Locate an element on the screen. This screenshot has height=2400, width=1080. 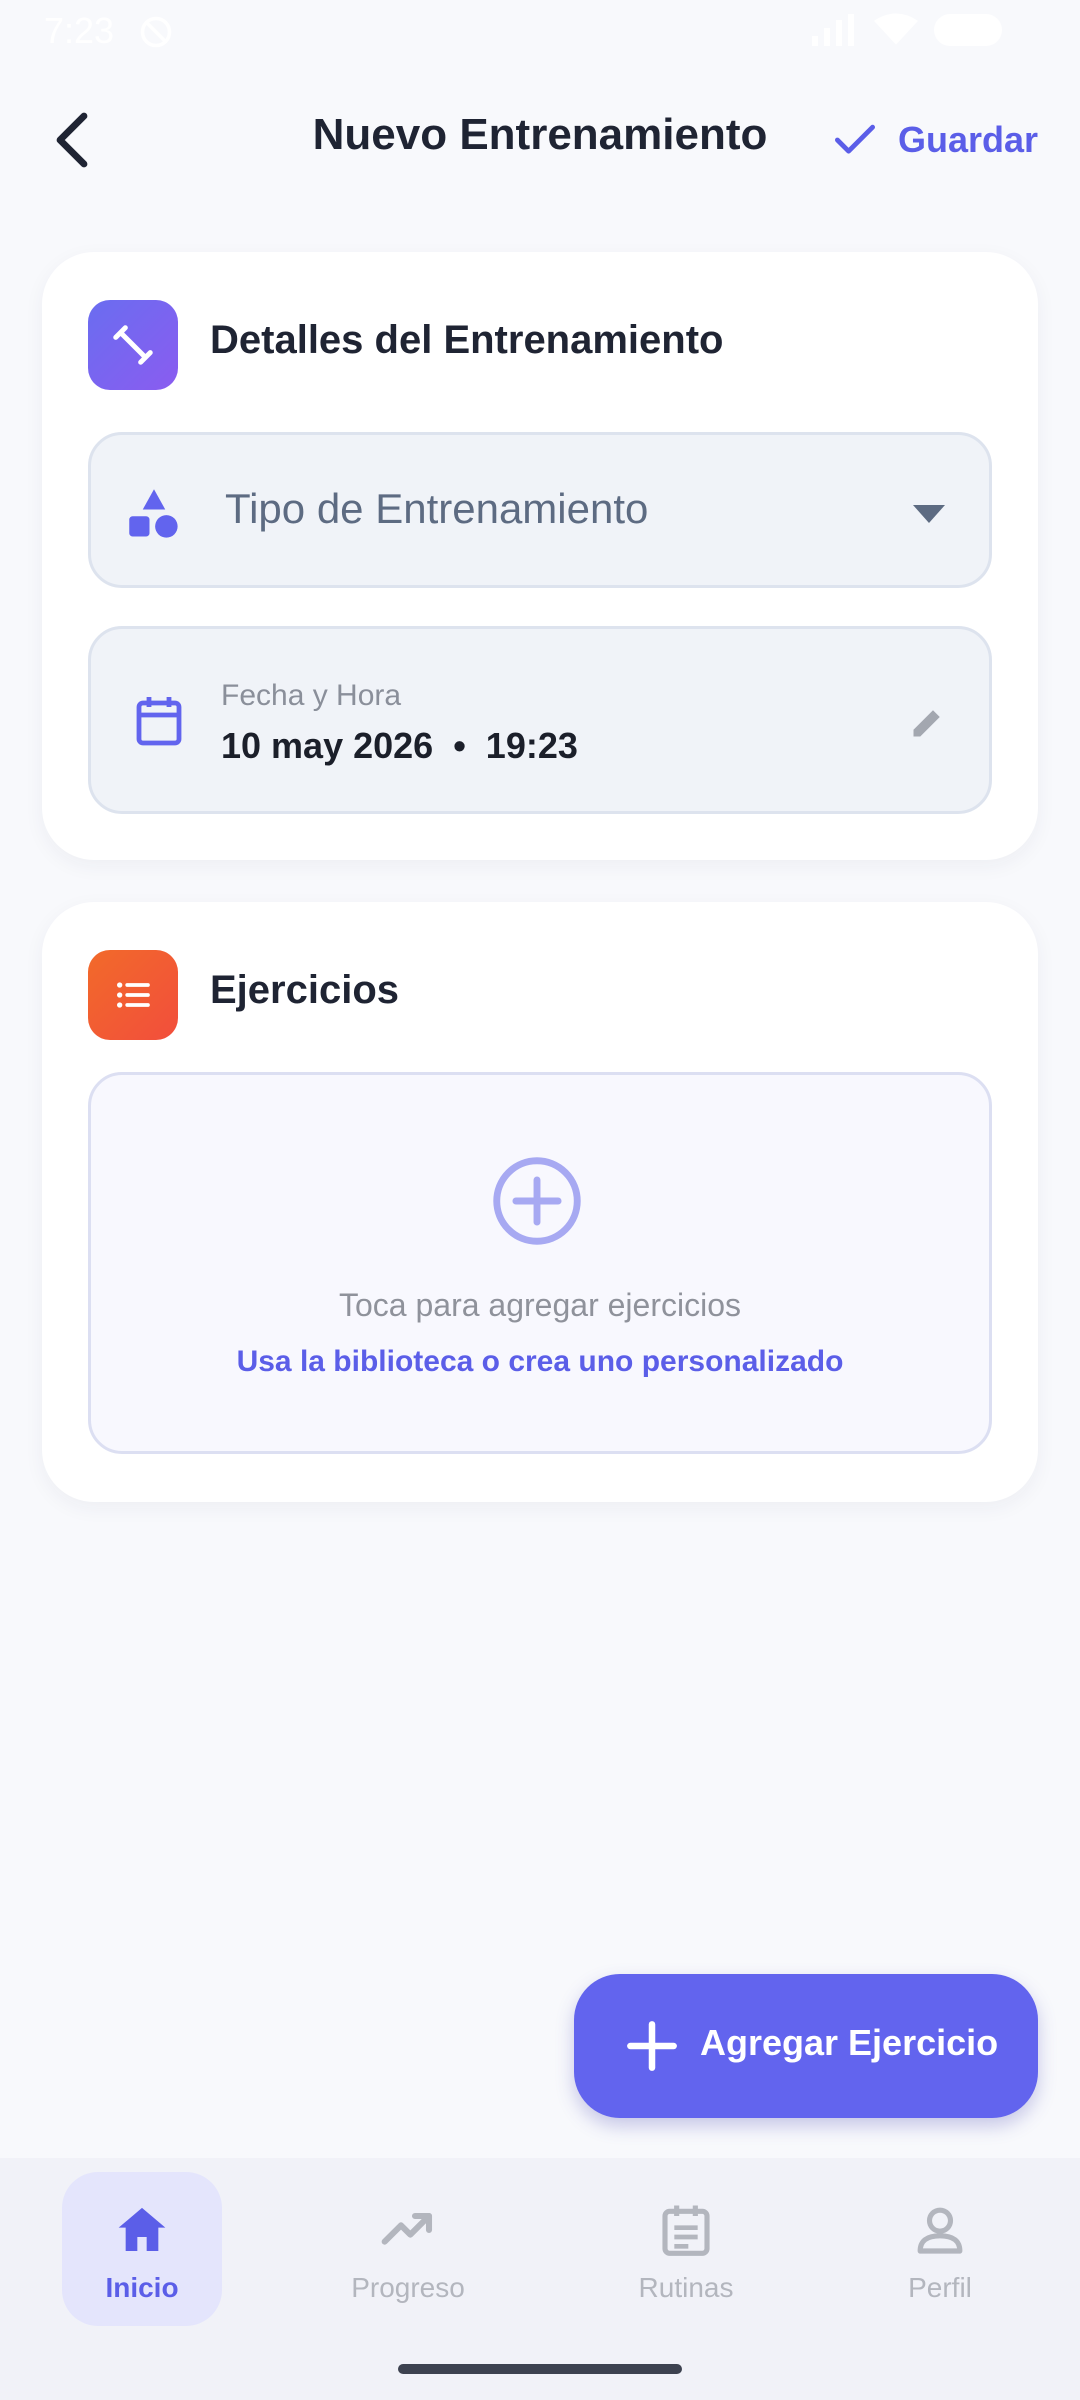
nav-item-perfil: Perfil is located at coordinates (940, 2249).